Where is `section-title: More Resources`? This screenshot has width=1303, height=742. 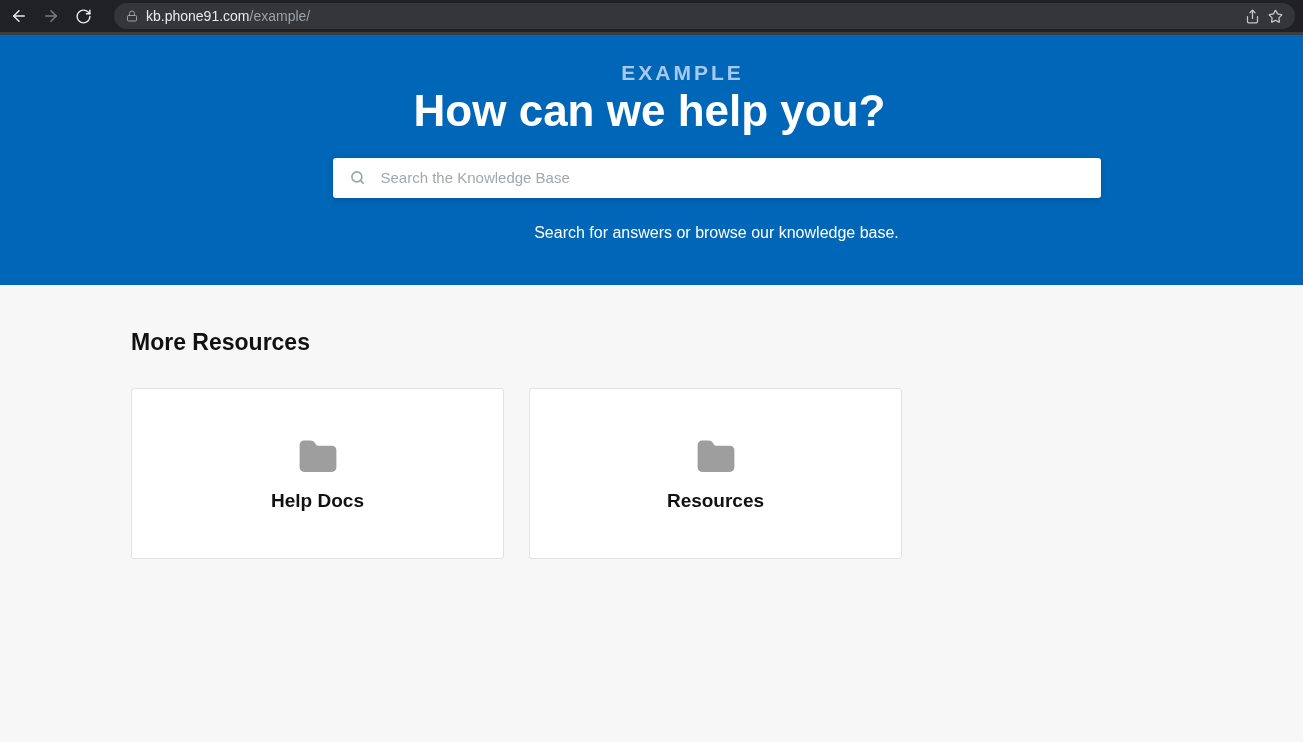
section-title: More Resources is located at coordinates (221, 342).